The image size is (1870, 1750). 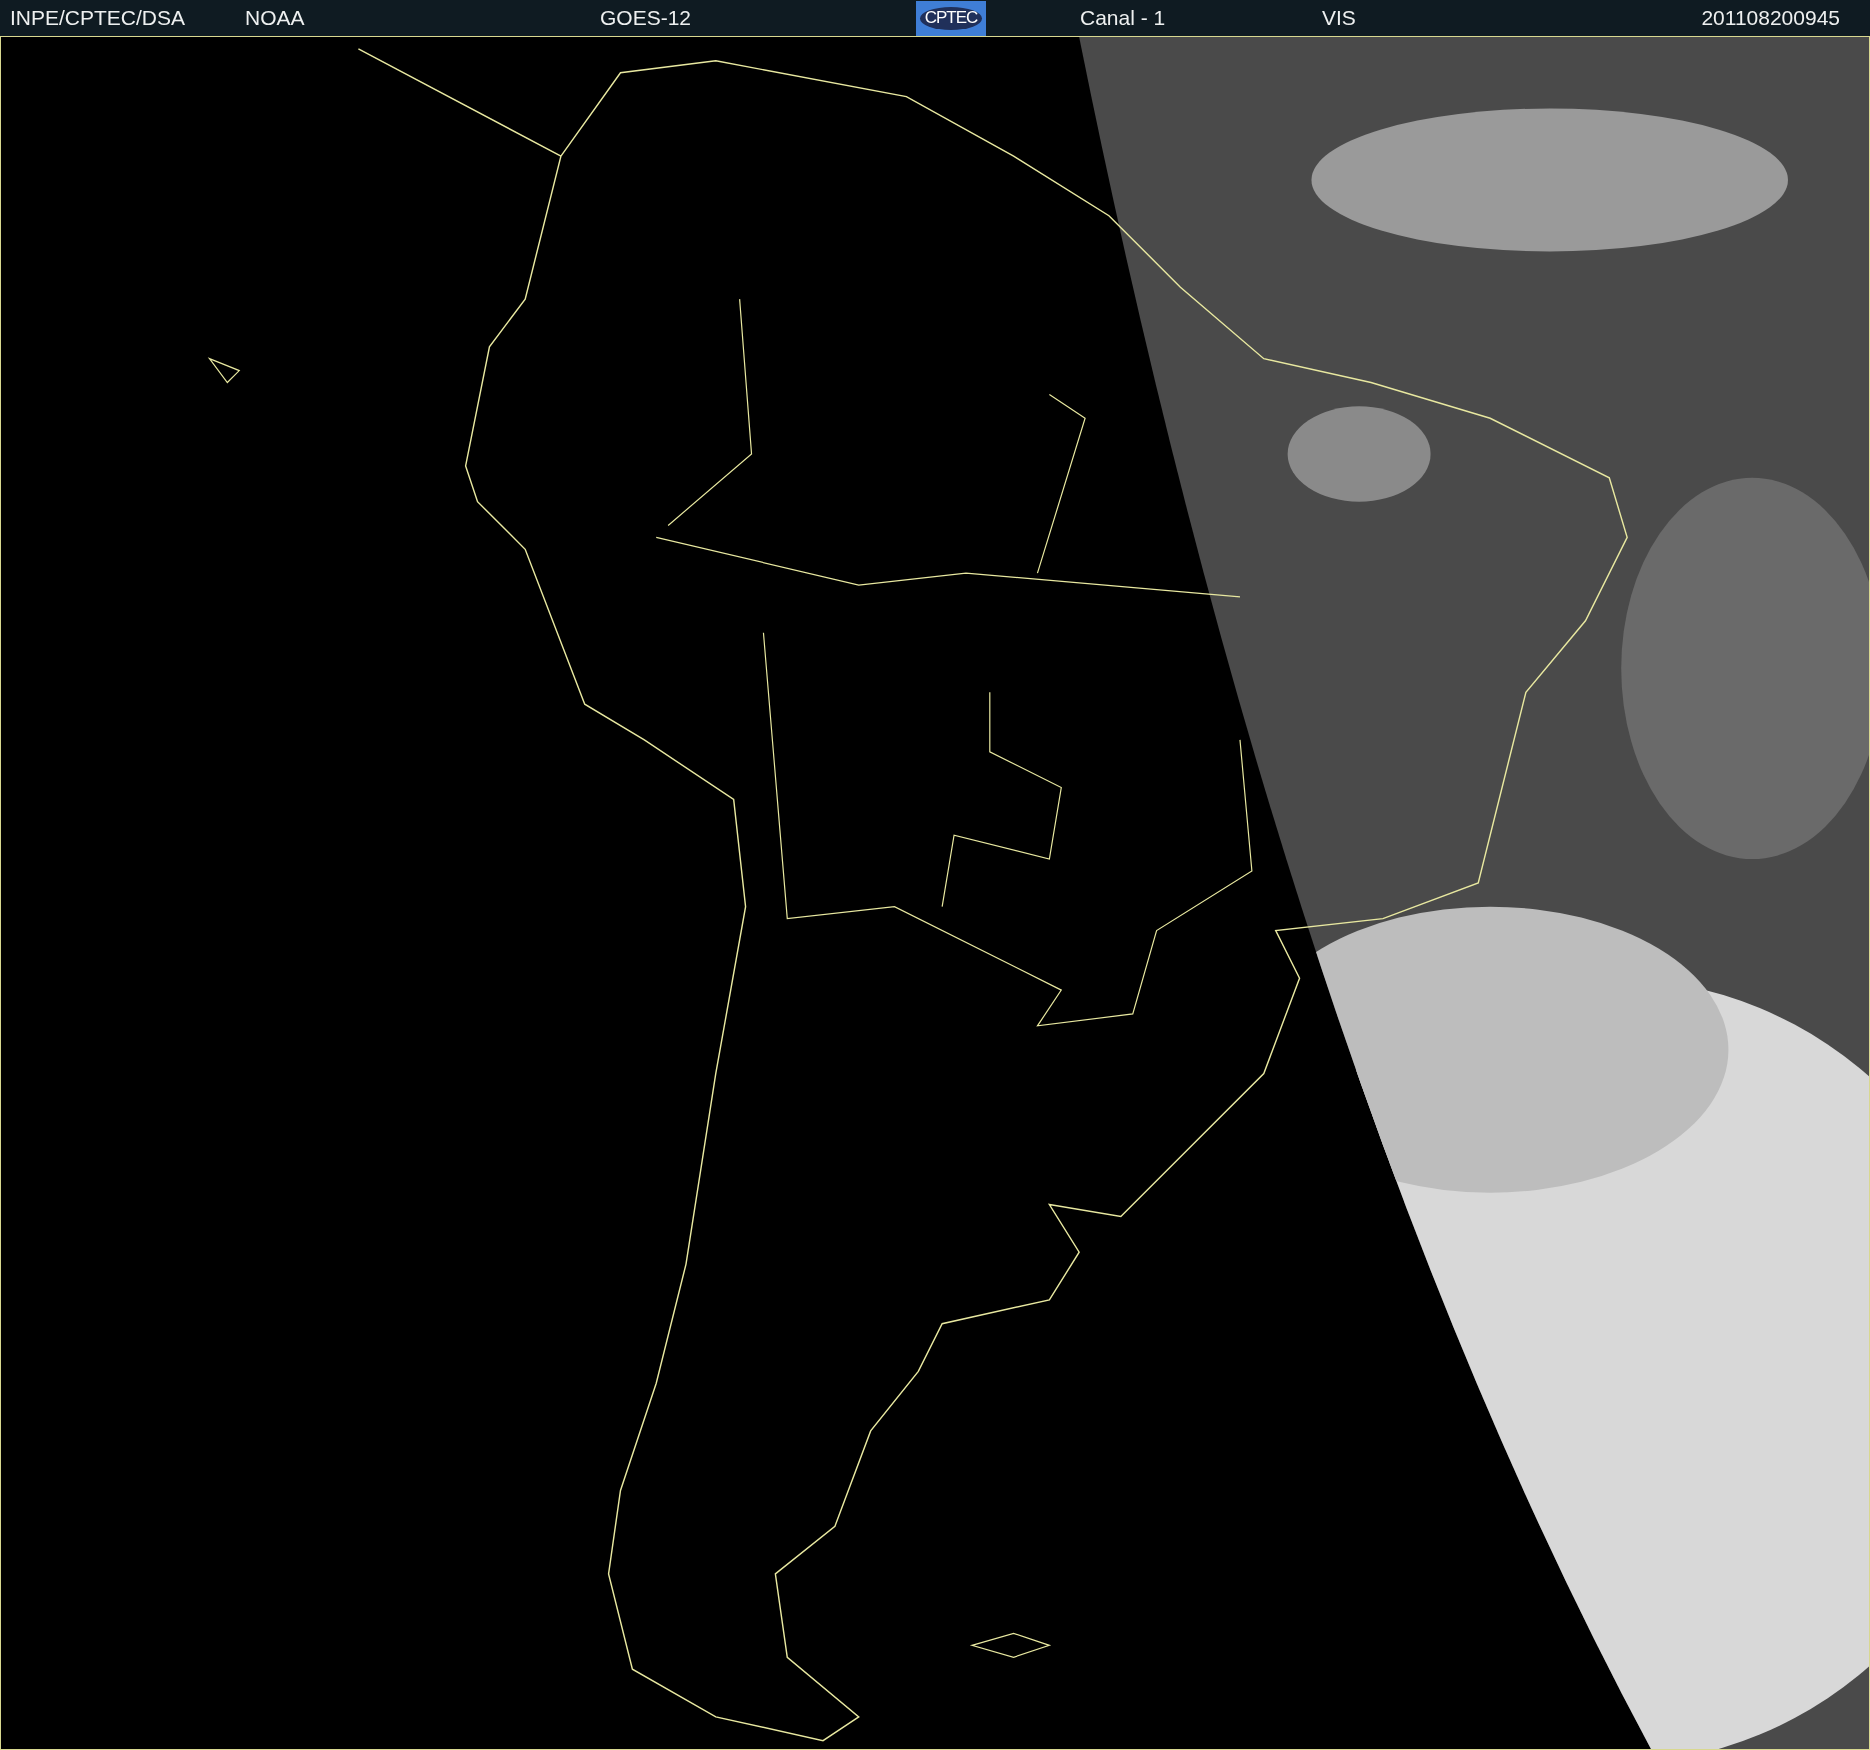 I want to click on channel-label: Canal - 1, so click(x=1123, y=18).